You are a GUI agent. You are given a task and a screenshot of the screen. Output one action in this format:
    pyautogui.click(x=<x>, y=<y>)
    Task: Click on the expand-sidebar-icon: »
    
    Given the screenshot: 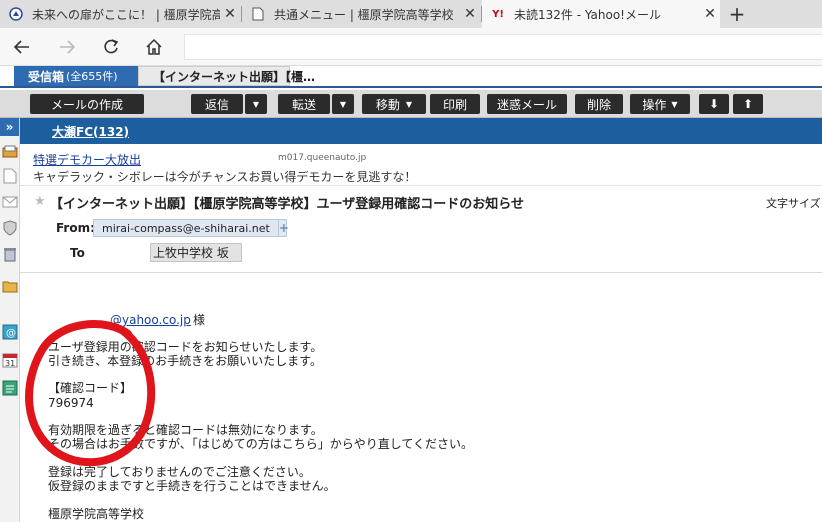 What is the action you would take?
    pyautogui.click(x=9, y=127)
    